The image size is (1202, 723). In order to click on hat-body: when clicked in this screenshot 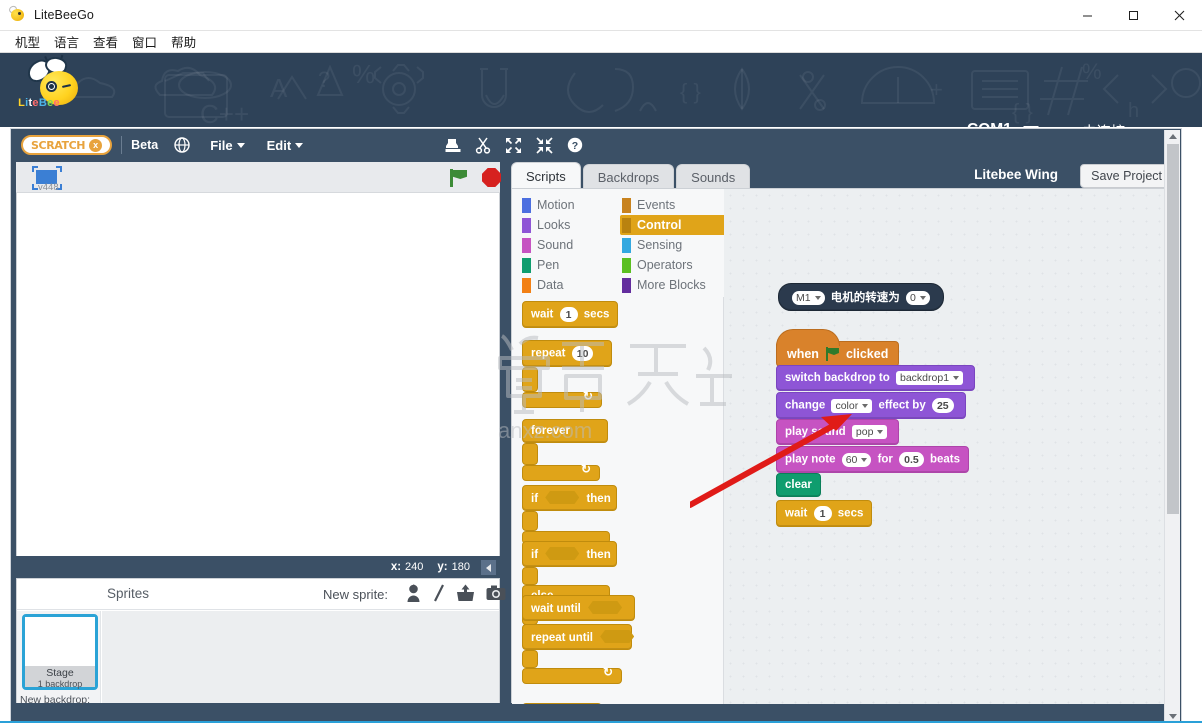, I will do `click(838, 348)`.